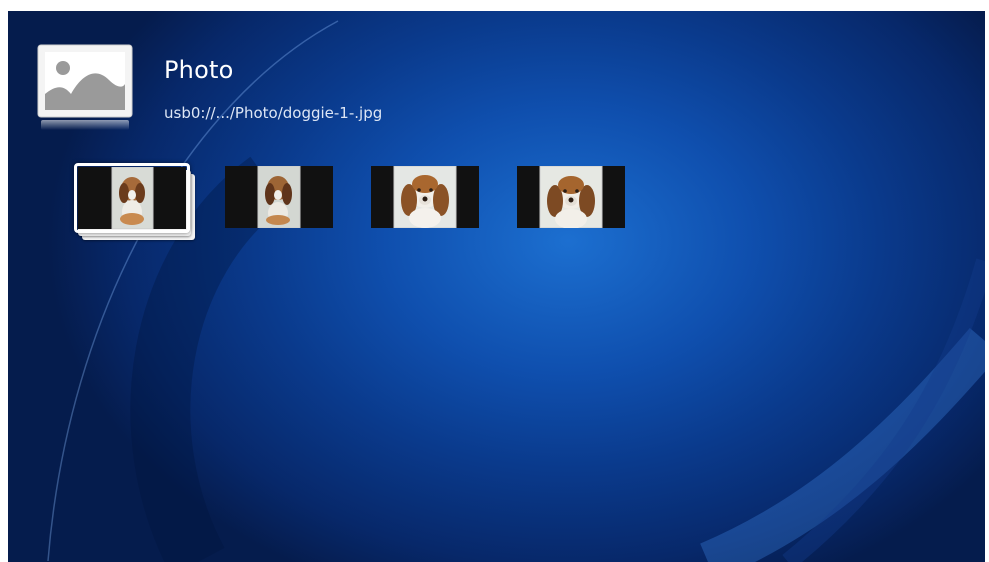 This screenshot has height=562, width=989. I want to click on thumbnail-image, so click(132, 198).